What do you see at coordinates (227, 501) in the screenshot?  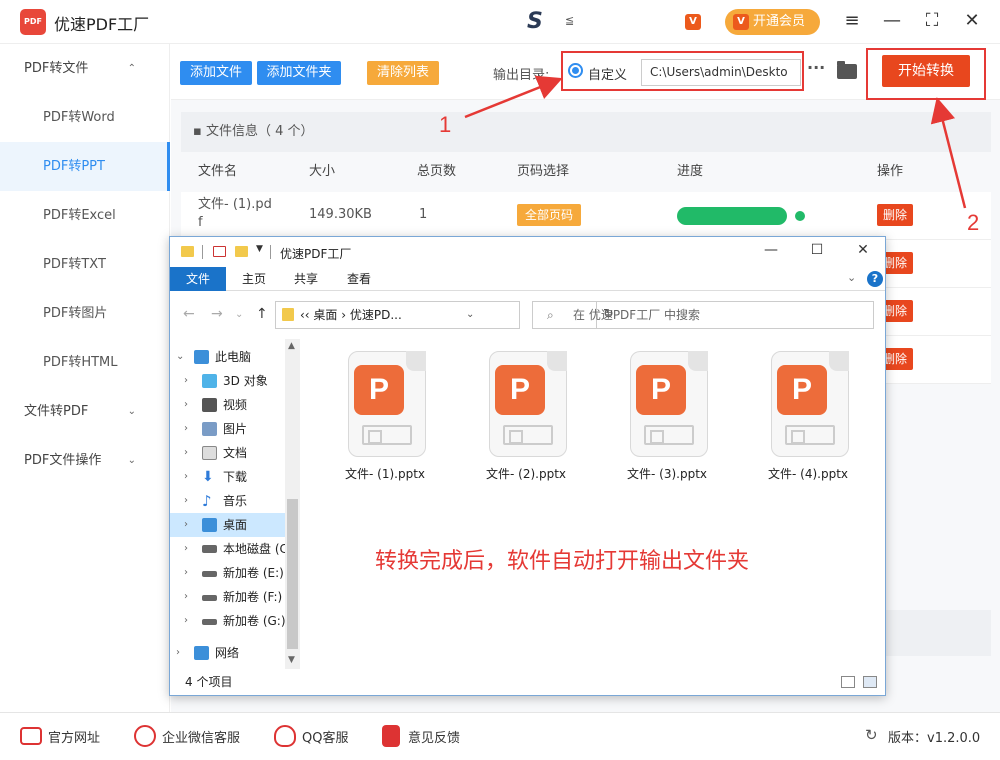 I see `tree-item: › ♪ 音乐` at bounding box center [227, 501].